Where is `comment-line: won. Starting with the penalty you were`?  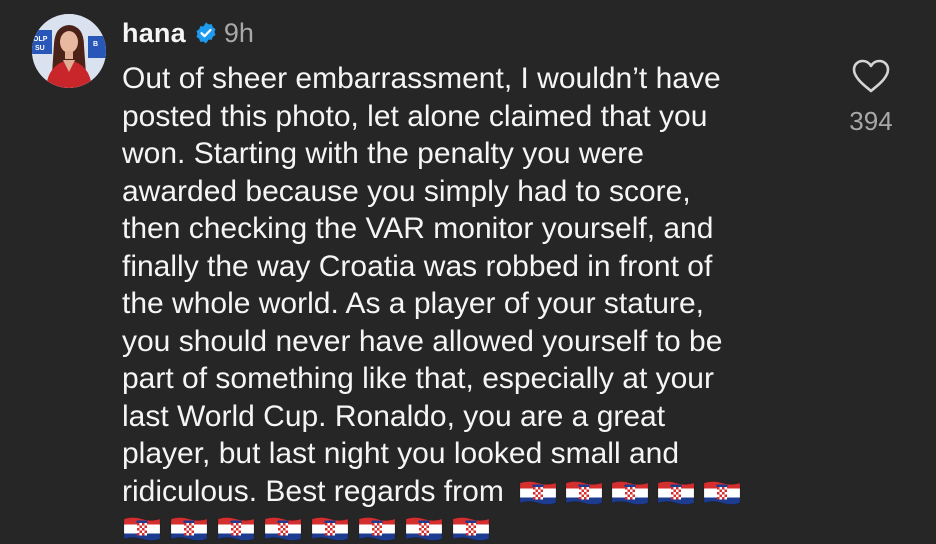 comment-line: won. Starting with the penalty you were is located at coordinates (383, 153).